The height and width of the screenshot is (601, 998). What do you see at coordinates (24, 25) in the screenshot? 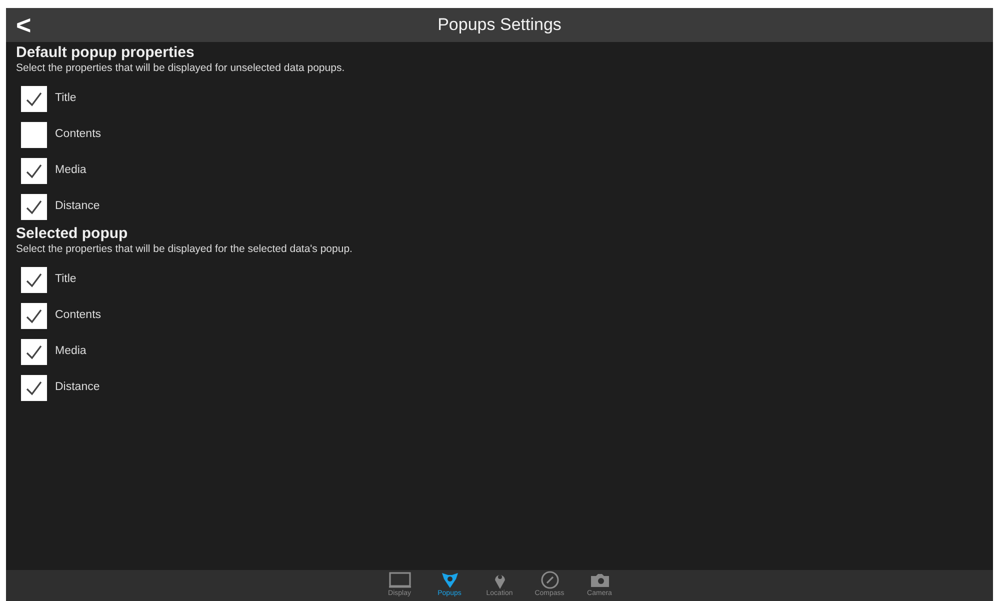
I see `back-button: <` at bounding box center [24, 25].